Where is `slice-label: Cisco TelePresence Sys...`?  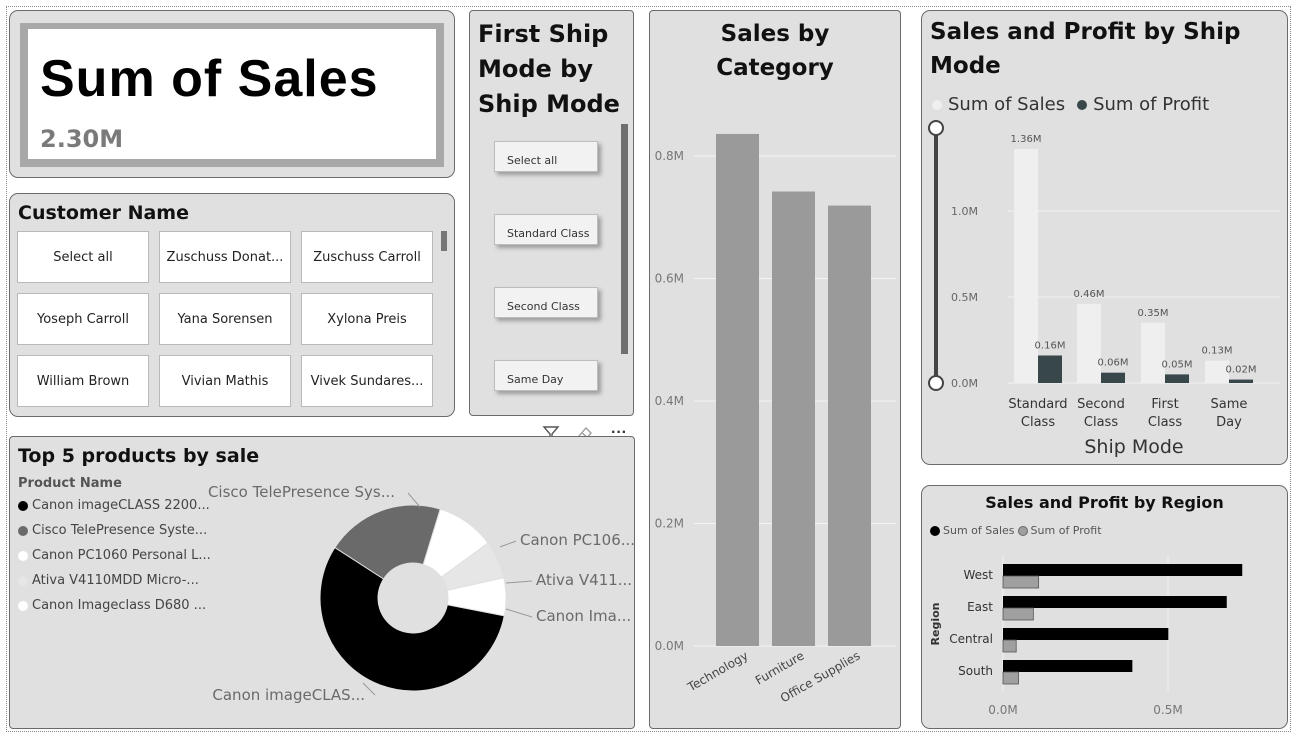 slice-label: Cisco TelePresence Sys... is located at coordinates (301, 492).